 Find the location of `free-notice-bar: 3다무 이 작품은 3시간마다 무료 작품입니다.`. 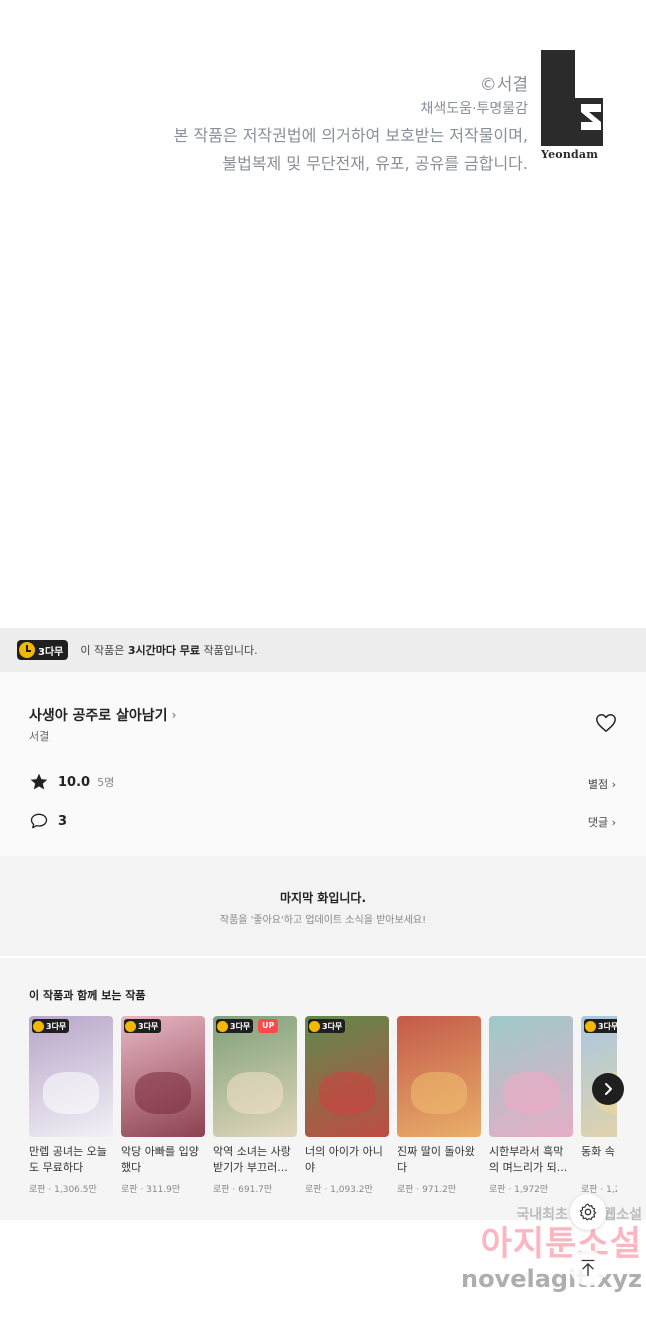

free-notice-bar: 3다무 이 작품은 3시간마다 무료 작품입니다. is located at coordinates (323, 650).